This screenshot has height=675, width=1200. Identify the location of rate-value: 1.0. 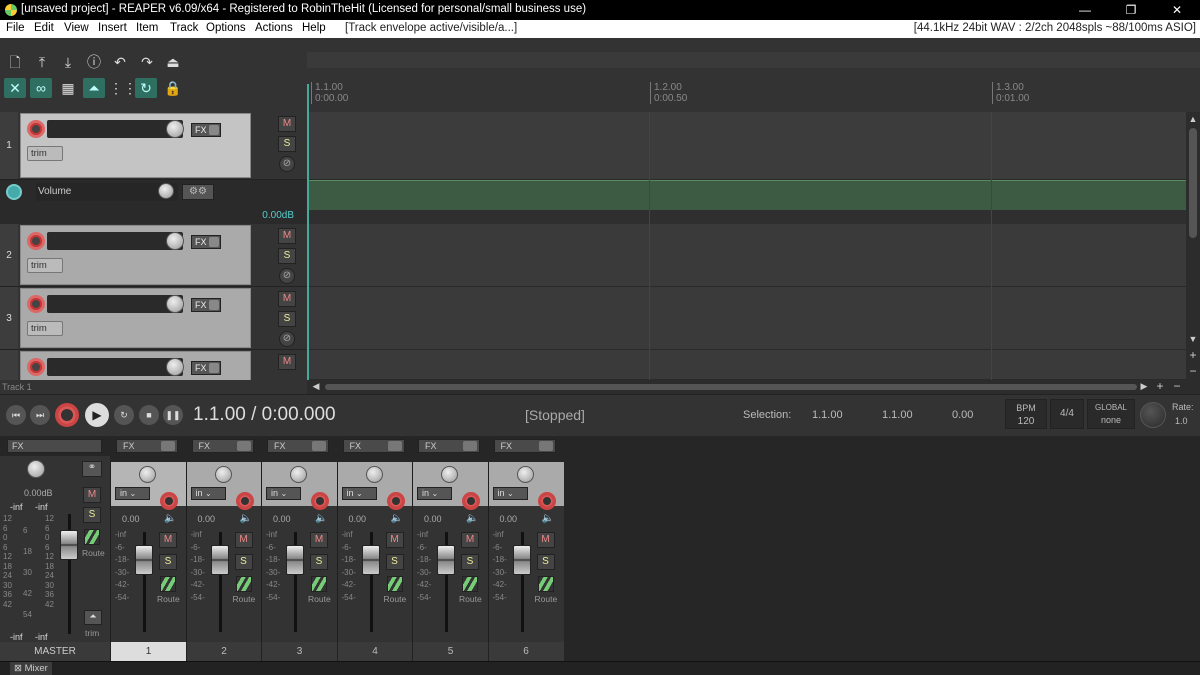
(1181, 421).